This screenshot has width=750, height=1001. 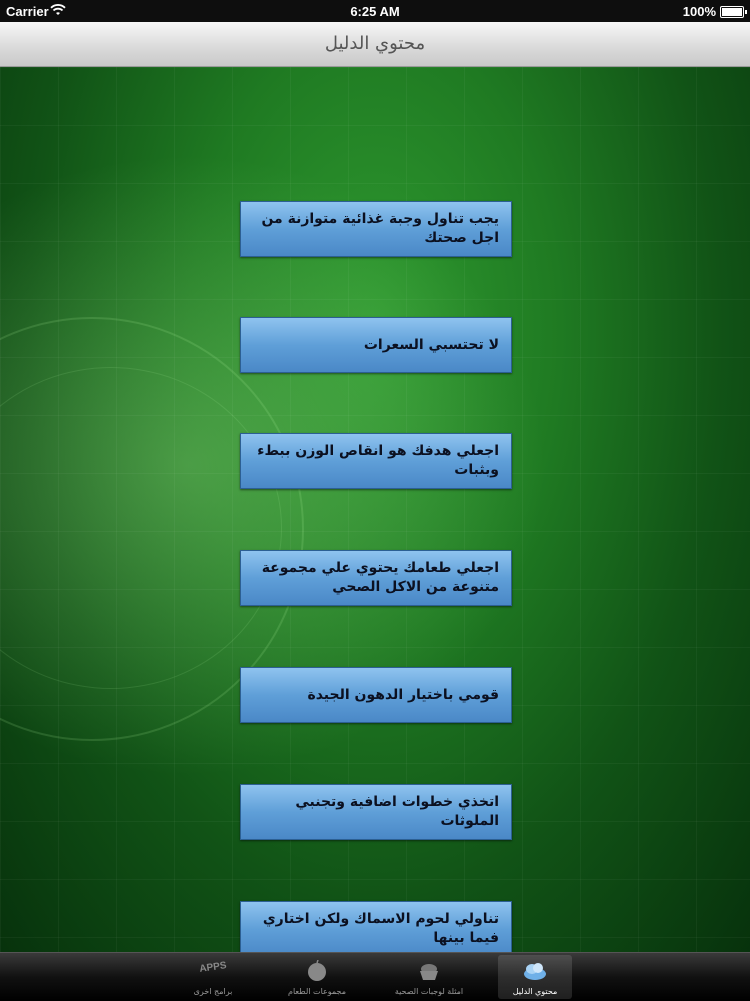 What do you see at coordinates (376, 345) in the screenshot?
I see `guide-item-button: لا تحتسبي السعرات` at bounding box center [376, 345].